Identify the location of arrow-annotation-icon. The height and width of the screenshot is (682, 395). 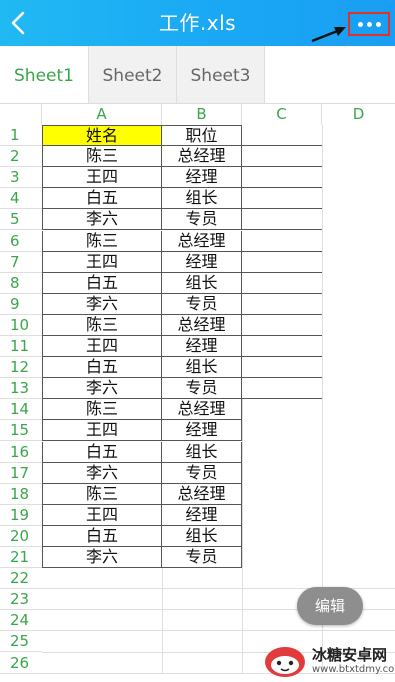
(328, 35).